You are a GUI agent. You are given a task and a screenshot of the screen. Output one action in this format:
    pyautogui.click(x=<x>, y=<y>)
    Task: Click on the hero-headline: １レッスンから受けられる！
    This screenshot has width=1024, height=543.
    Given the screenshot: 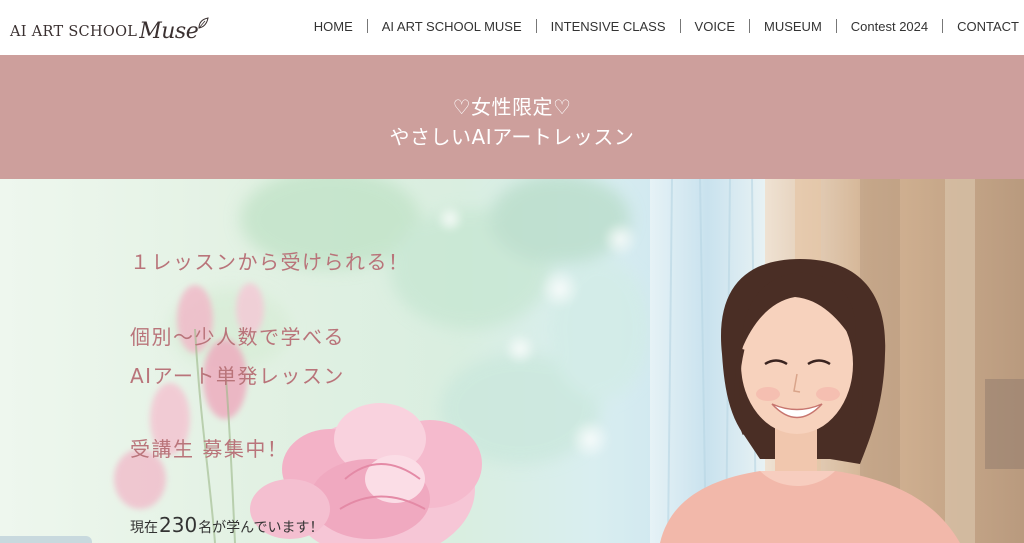 What is the action you would take?
    pyautogui.click(x=270, y=262)
    